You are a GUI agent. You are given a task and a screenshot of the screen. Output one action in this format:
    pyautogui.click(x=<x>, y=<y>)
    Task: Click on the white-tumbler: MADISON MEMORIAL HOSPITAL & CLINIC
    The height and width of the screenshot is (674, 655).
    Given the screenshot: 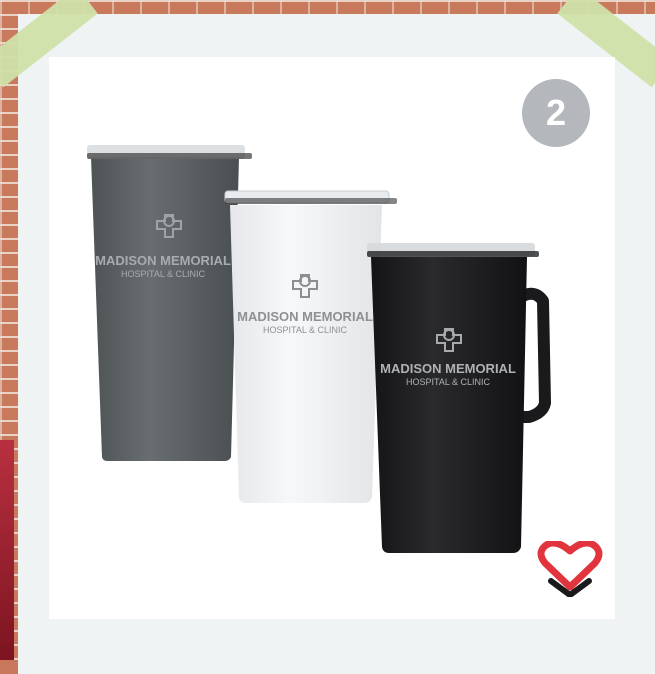 What is the action you would take?
    pyautogui.click(x=310, y=346)
    